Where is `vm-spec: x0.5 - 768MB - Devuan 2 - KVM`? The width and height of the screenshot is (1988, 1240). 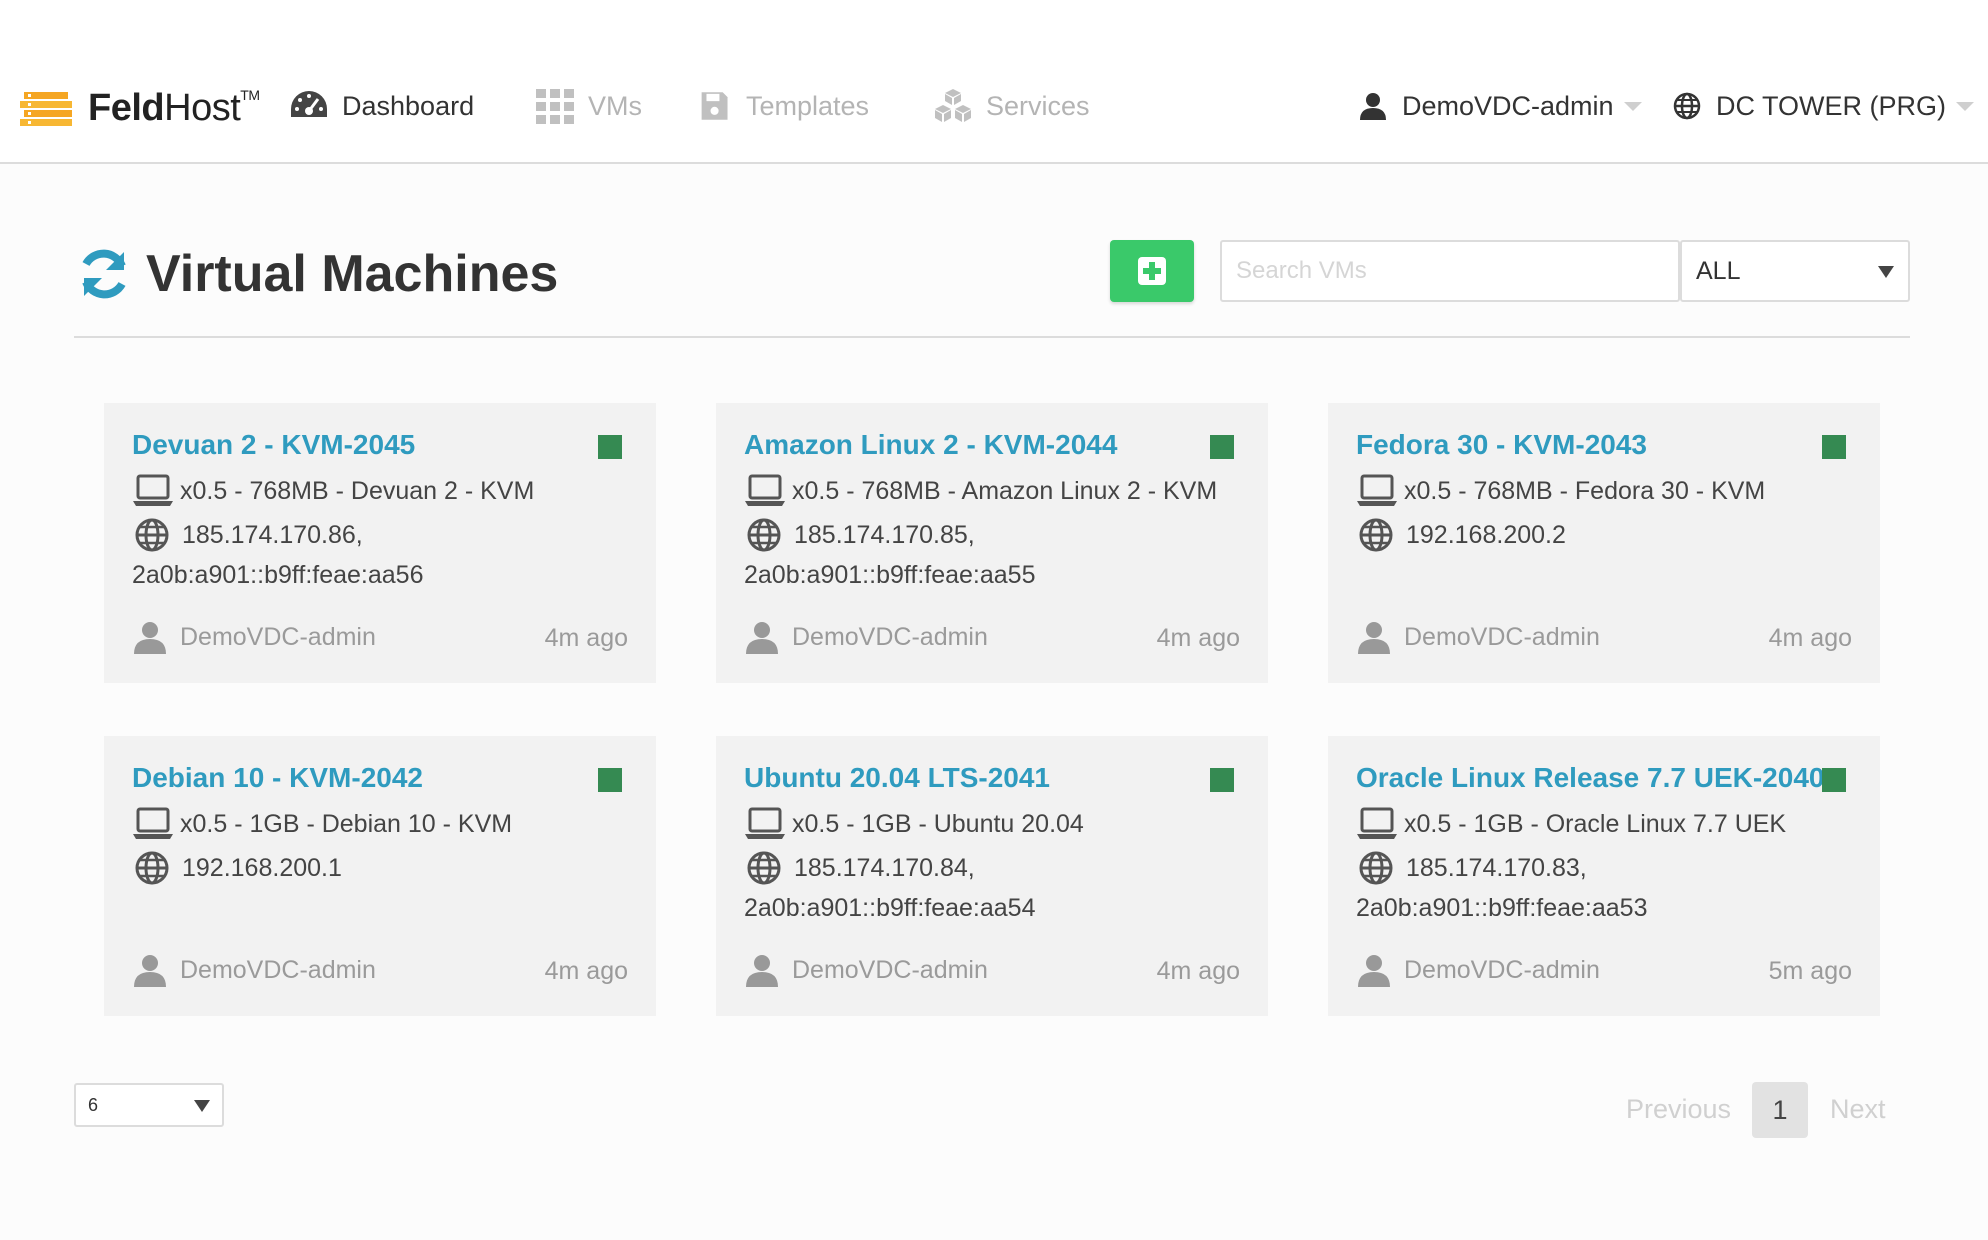 vm-spec: x0.5 - 768MB - Devuan 2 - KVM is located at coordinates (357, 490).